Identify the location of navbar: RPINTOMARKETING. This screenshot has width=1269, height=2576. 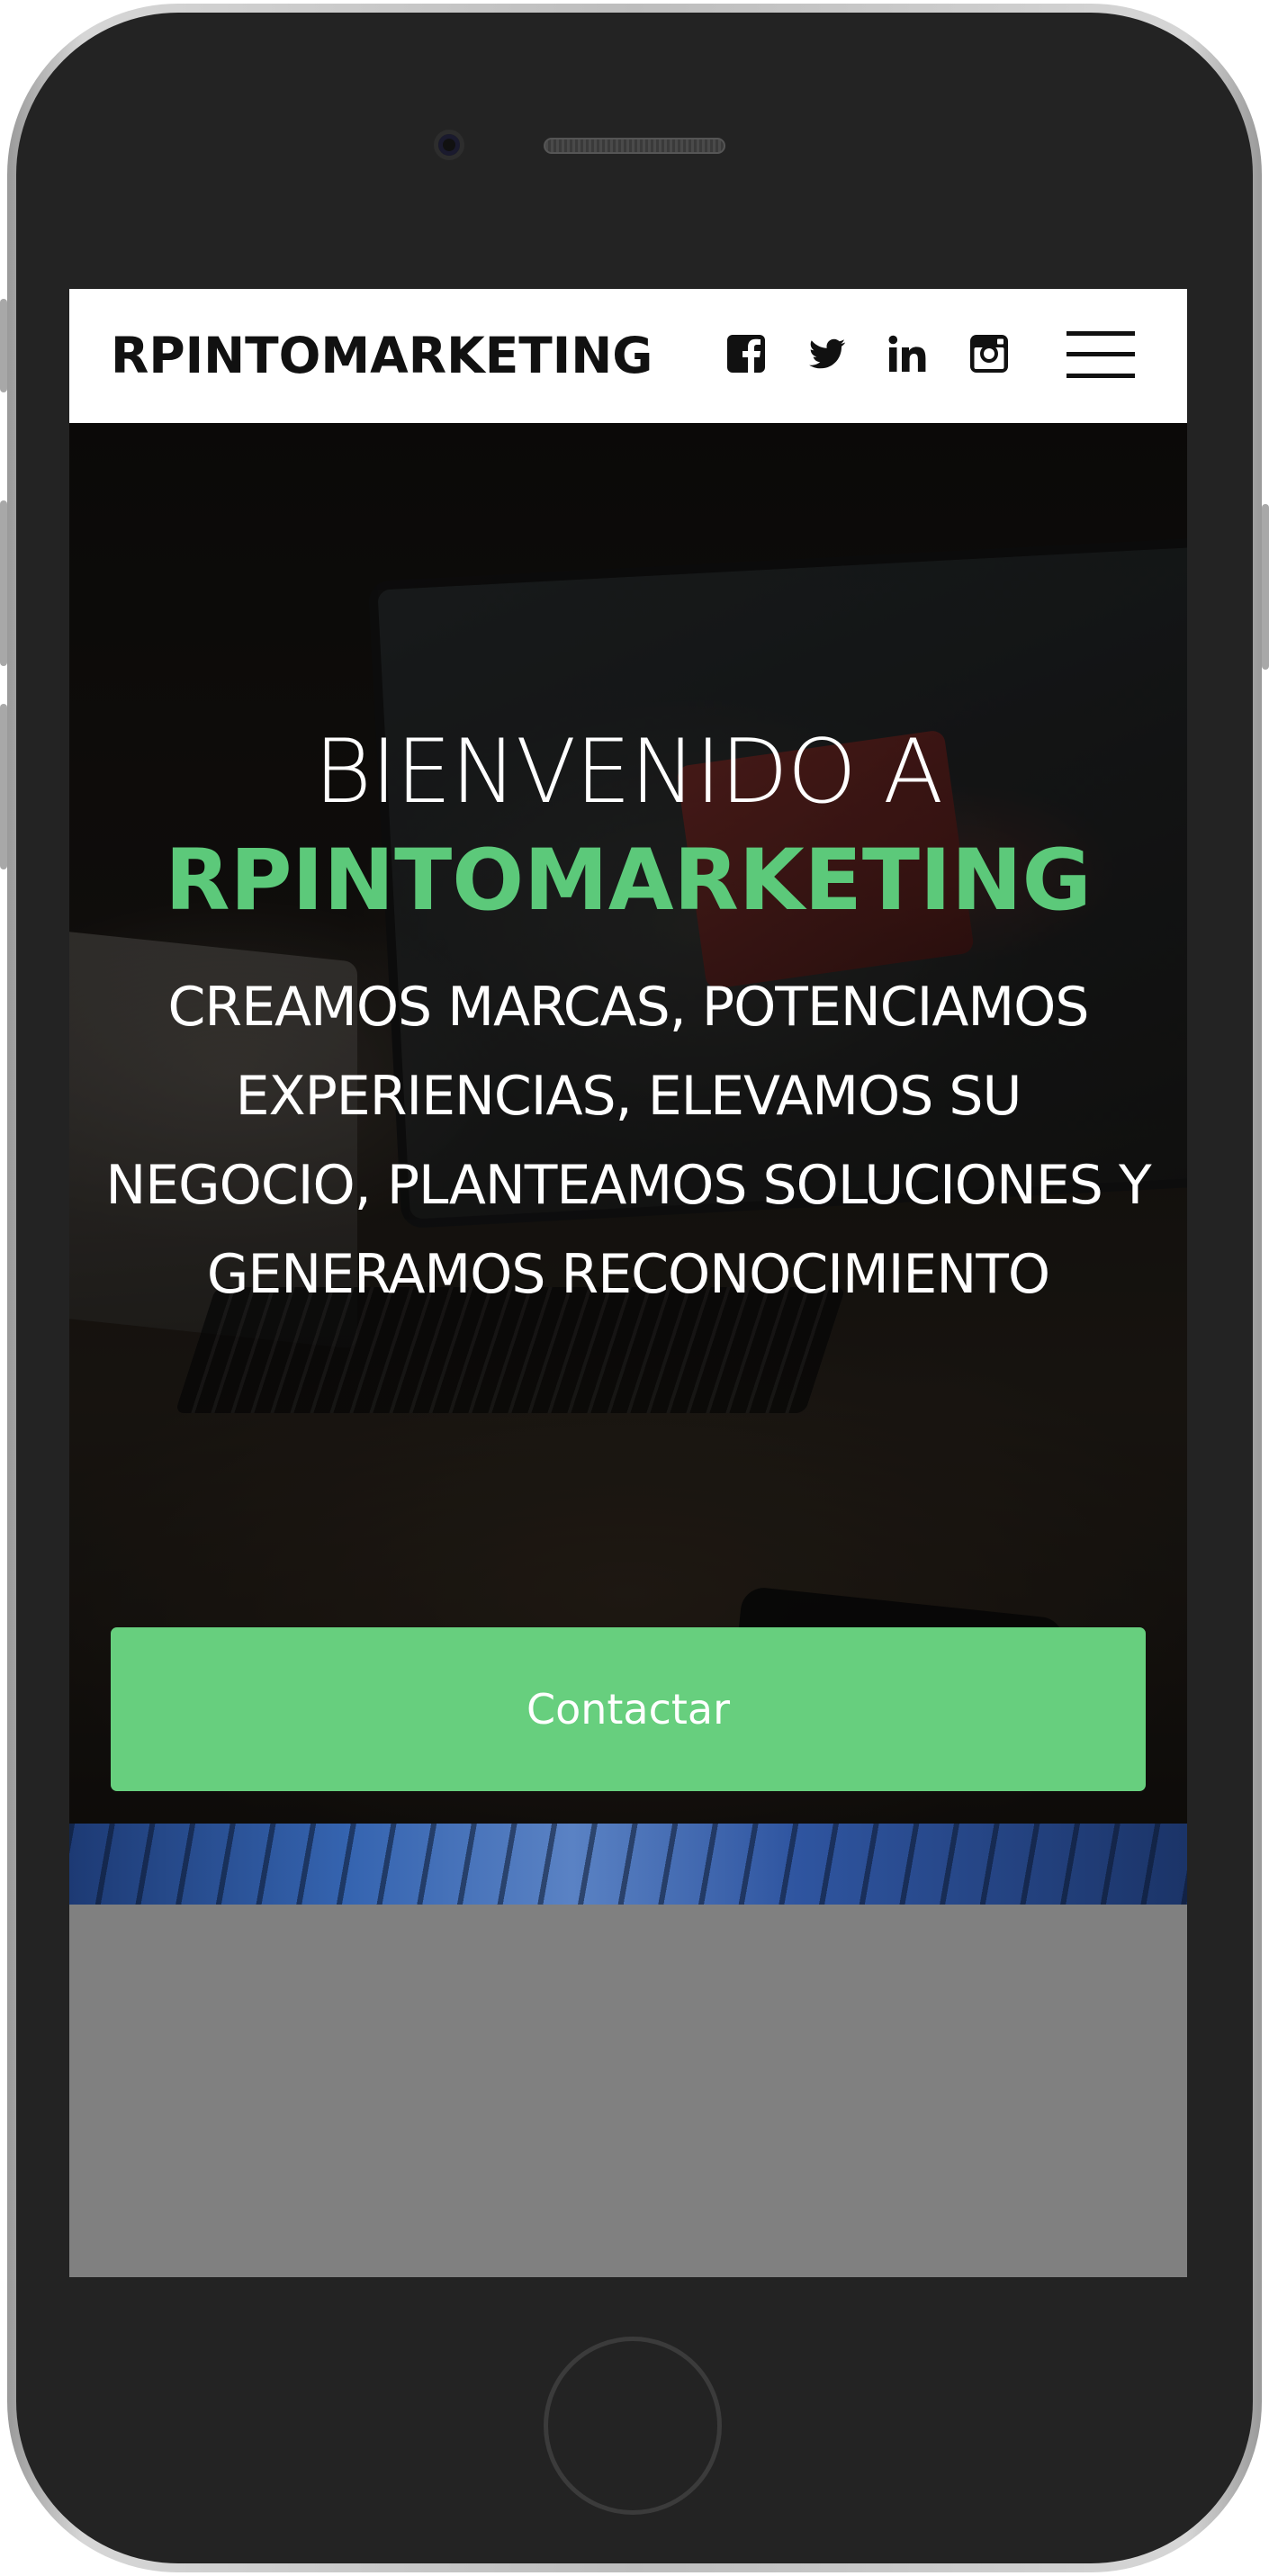
(628, 356).